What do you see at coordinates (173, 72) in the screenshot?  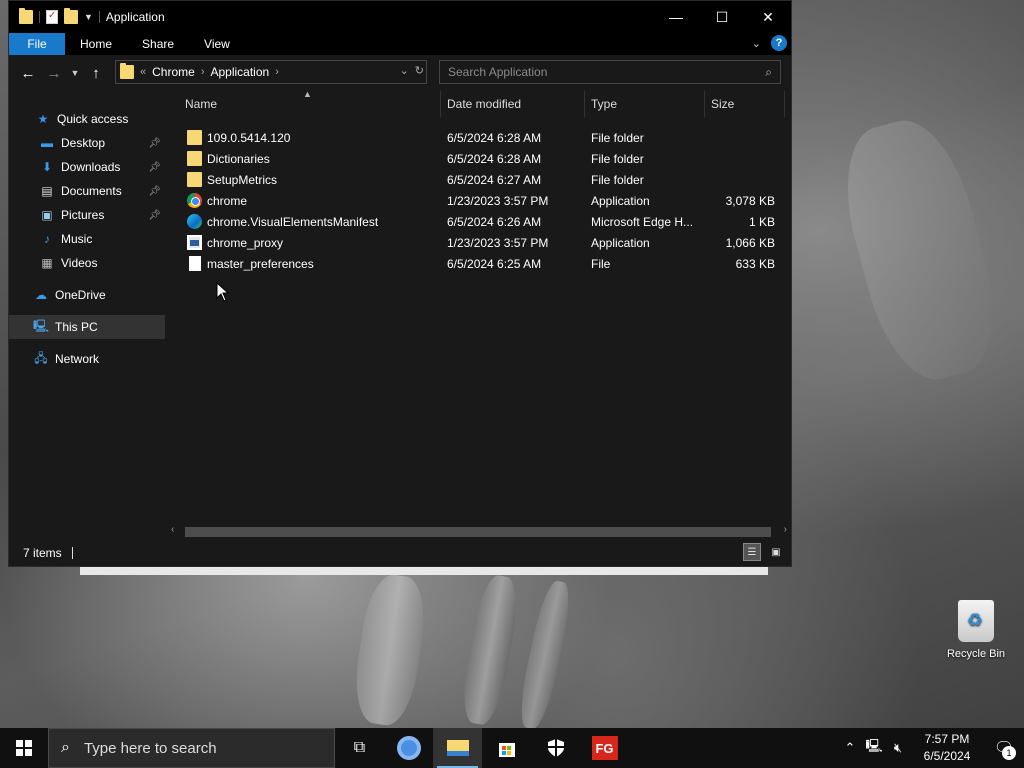 I see `breadcrumb-chrome: Chrome` at bounding box center [173, 72].